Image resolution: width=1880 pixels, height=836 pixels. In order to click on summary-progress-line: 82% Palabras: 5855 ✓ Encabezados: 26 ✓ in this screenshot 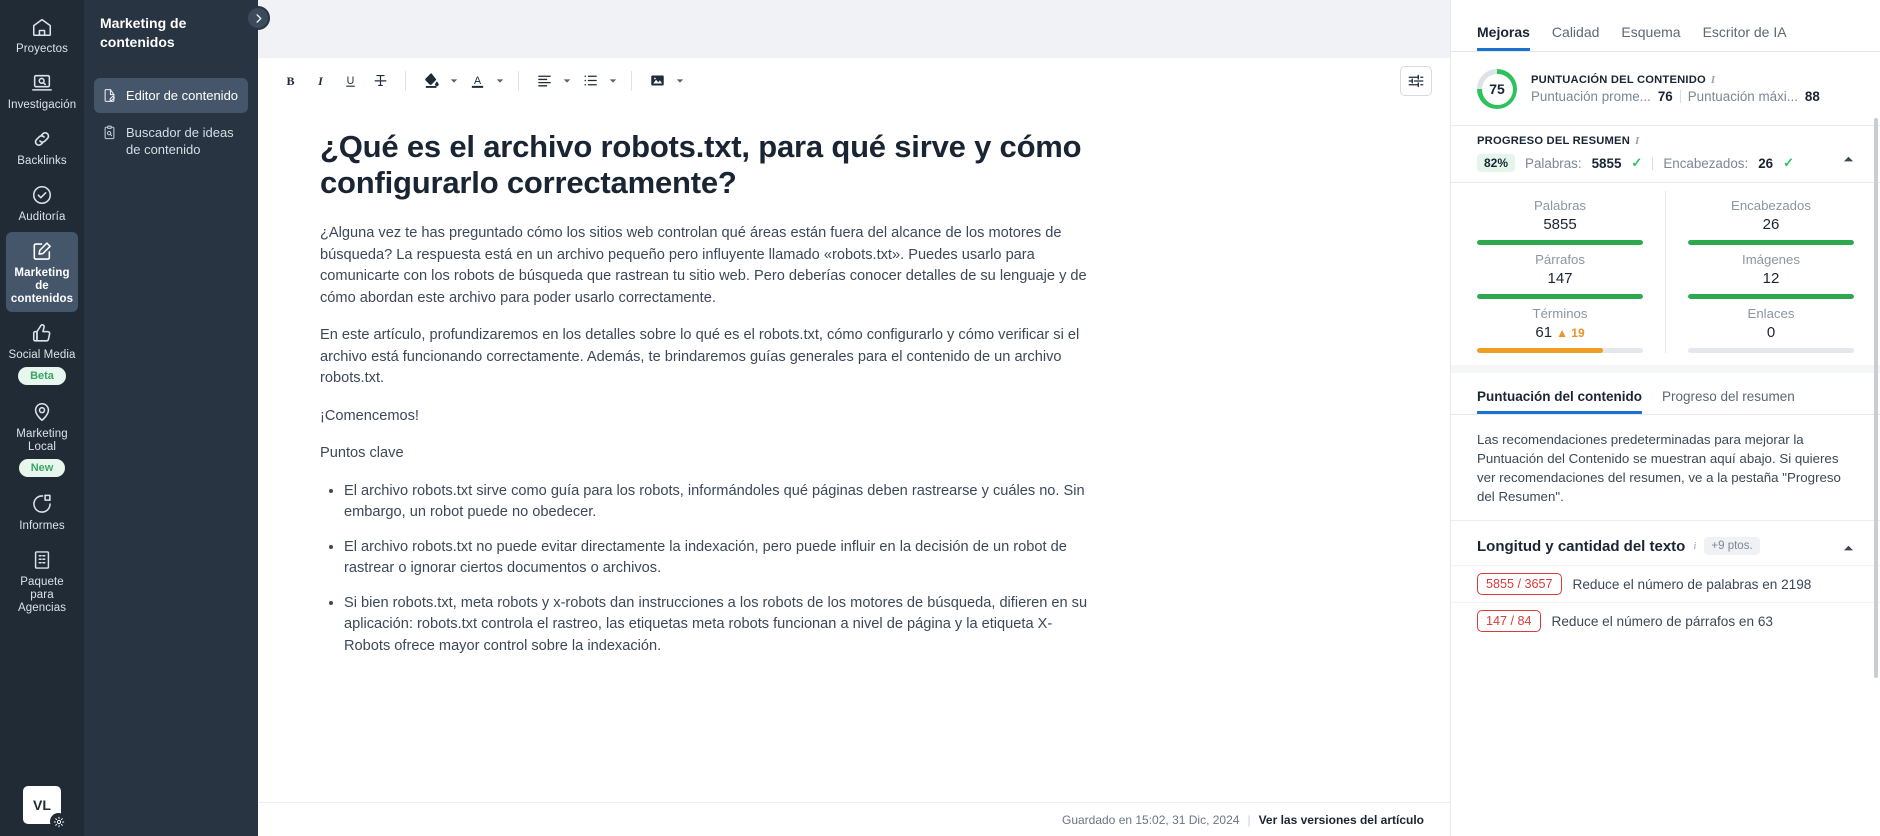, I will do `click(1665, 163)`.